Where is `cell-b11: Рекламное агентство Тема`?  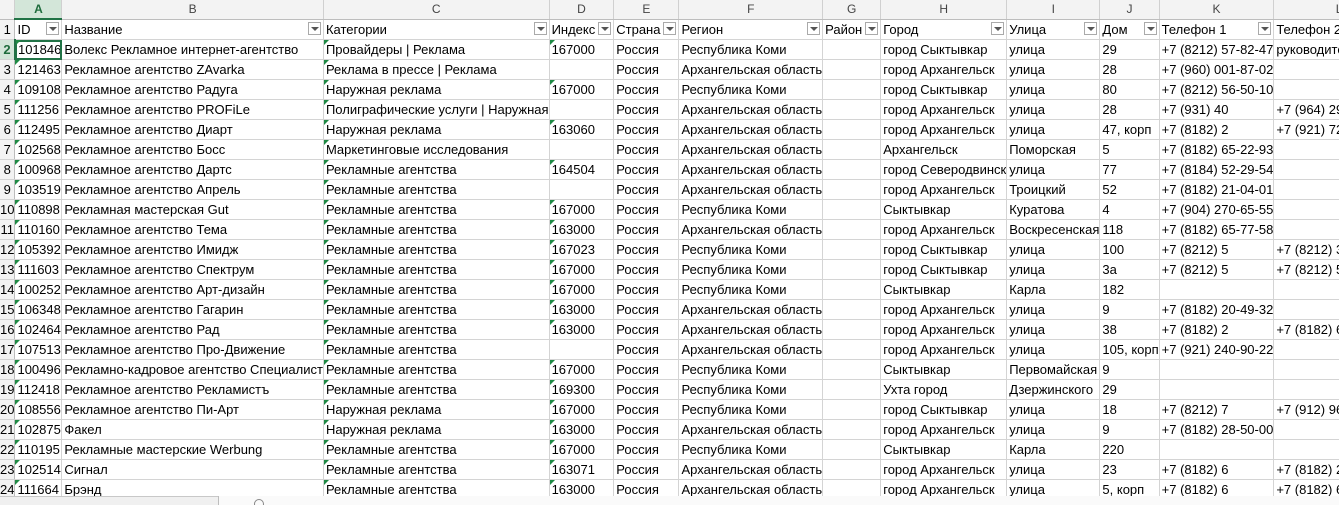 cell-b11: Рекламное агентство Тема is located at coordinates (192, 229).